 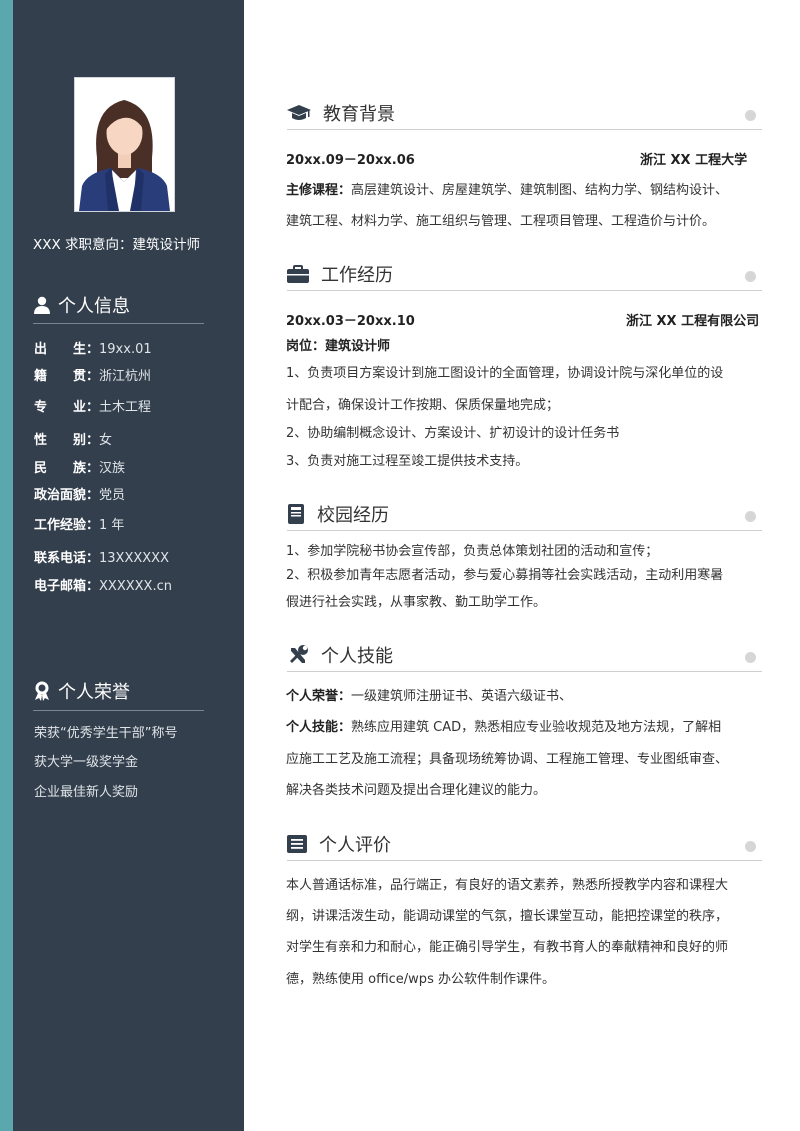 I want to click on info-label: 工作经验：, so click(x=67, y=525).